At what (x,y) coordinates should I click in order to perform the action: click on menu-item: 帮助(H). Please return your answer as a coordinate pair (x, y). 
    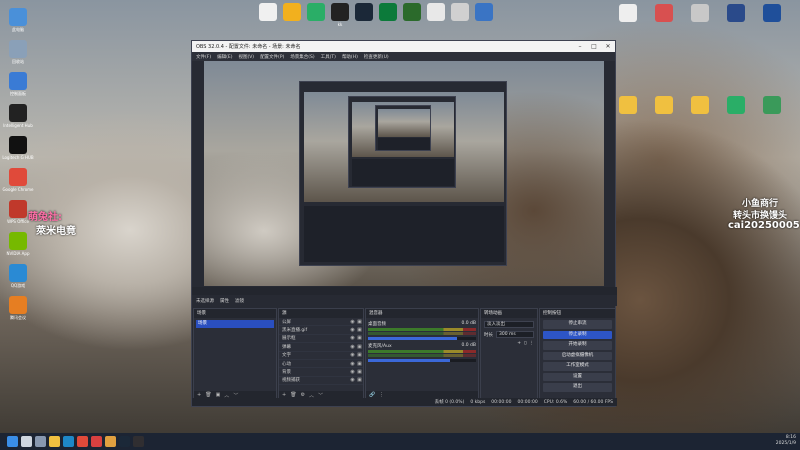
    Looking at the image, I should click on (350, 57).